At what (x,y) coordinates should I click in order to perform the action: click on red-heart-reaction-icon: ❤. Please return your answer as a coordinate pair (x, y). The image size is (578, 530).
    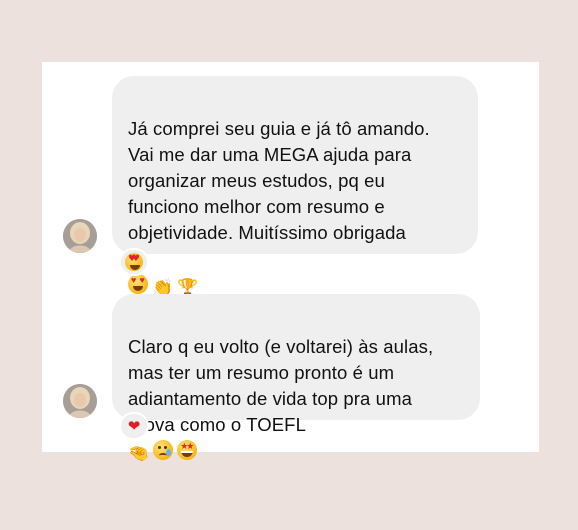
    Looking at the image, I should click on (134, 426).